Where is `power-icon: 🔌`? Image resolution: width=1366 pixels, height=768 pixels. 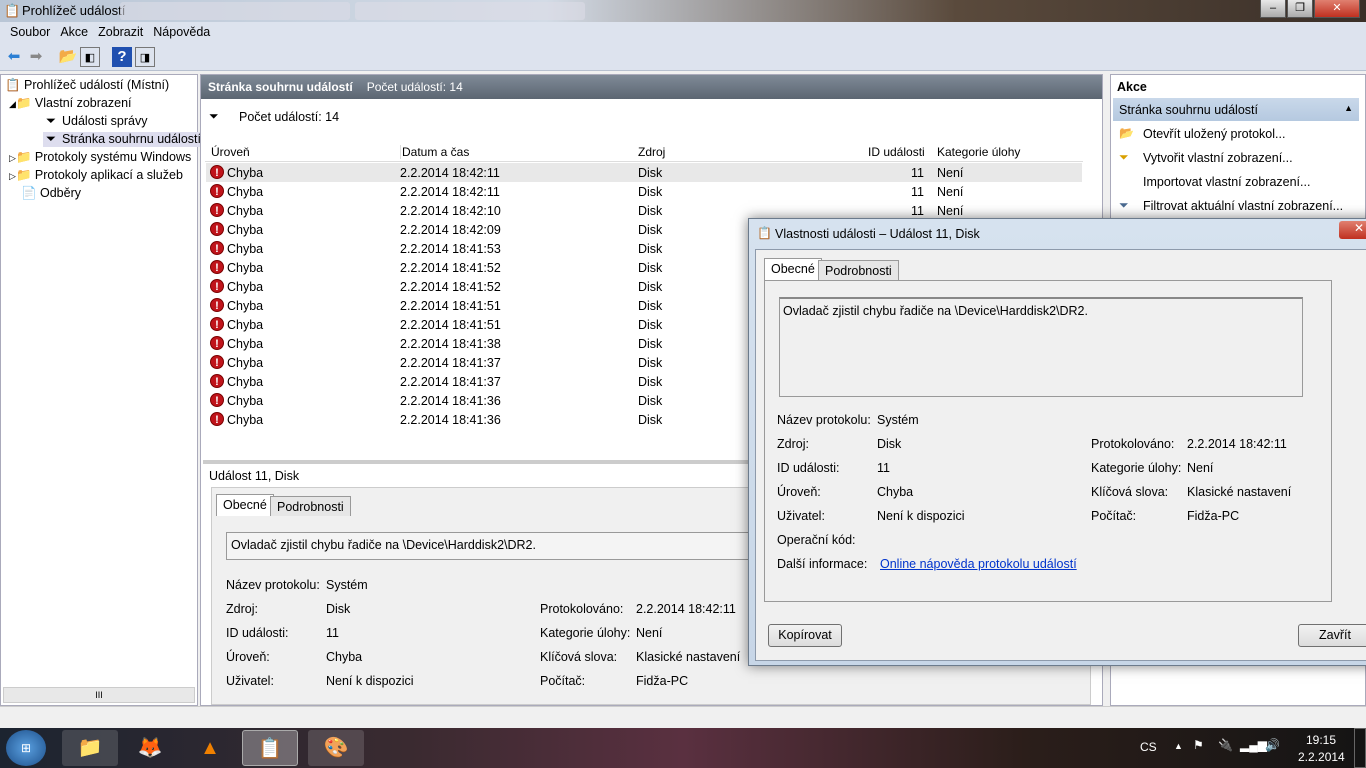 power-icon: 🔌 is located at coordinates (1225, 745).